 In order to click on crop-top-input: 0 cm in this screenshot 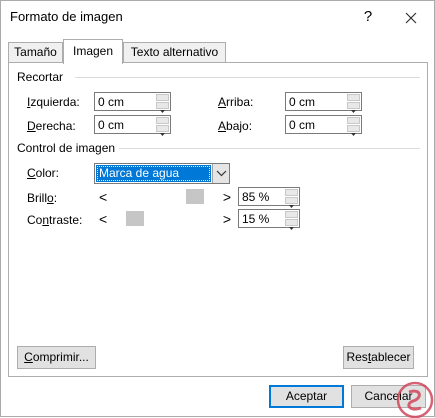, I will do `click(323, 102)`.